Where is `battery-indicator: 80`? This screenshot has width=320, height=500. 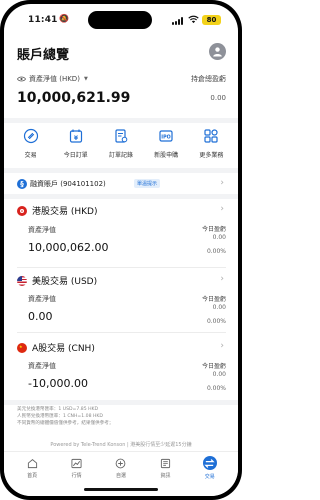
battery-indicator: 80 is located at coordinates (211, 20).